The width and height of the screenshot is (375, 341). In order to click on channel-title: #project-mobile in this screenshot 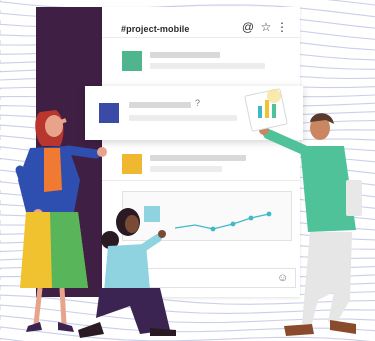, I will do `click(155, 29)`.